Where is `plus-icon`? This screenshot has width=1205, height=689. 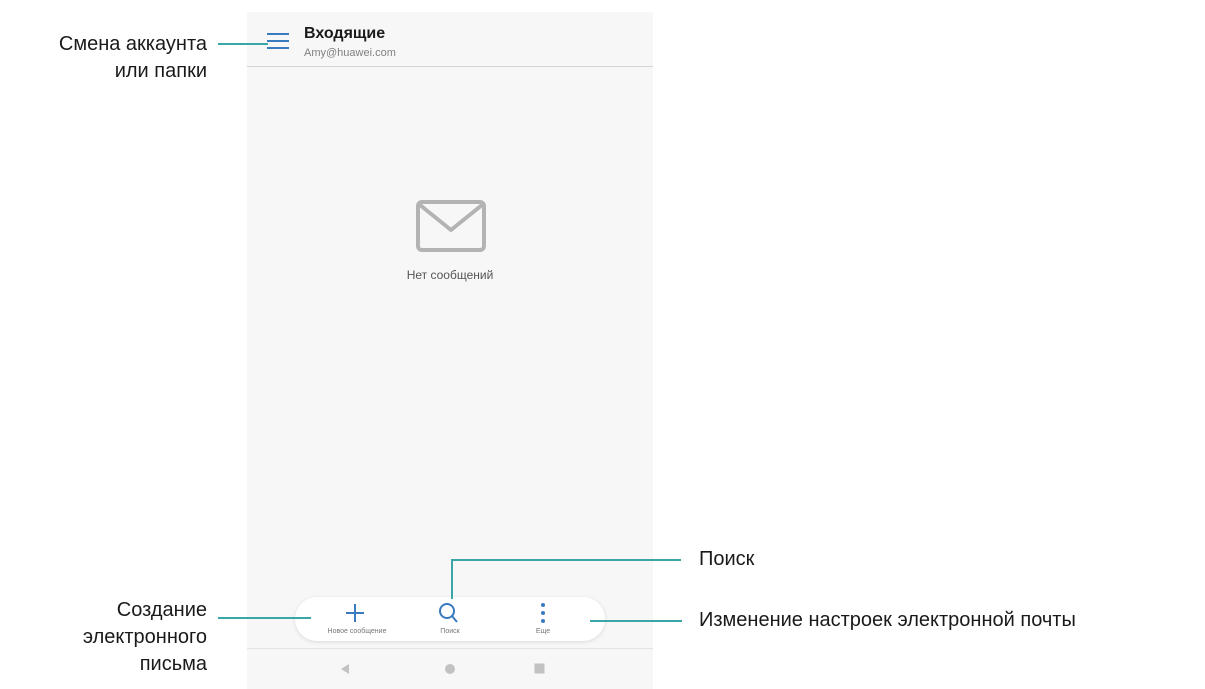
plus-icon is located at coordinates (355, 613).